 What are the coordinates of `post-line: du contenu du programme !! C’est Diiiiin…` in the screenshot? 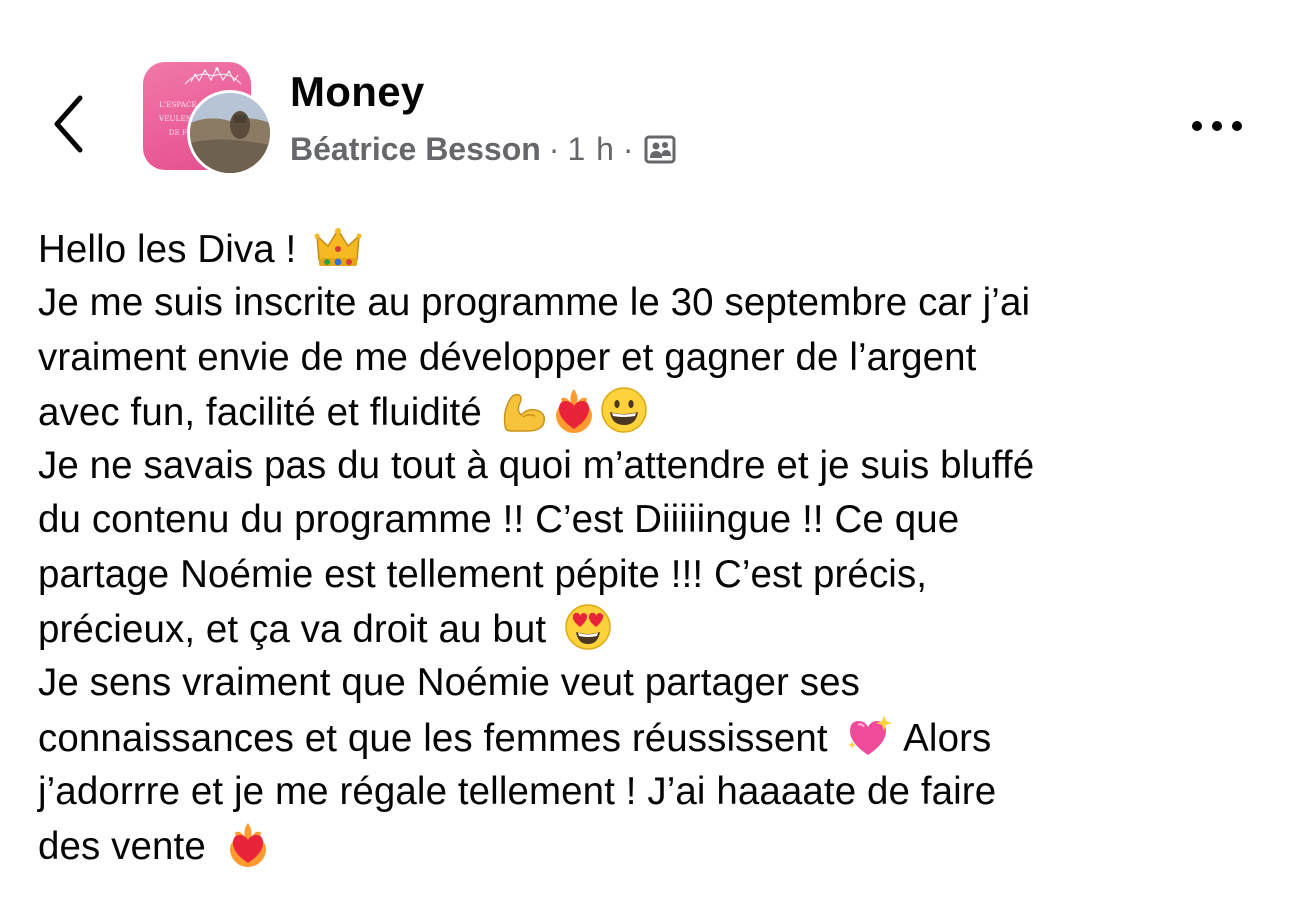 It's located at (653, 520).